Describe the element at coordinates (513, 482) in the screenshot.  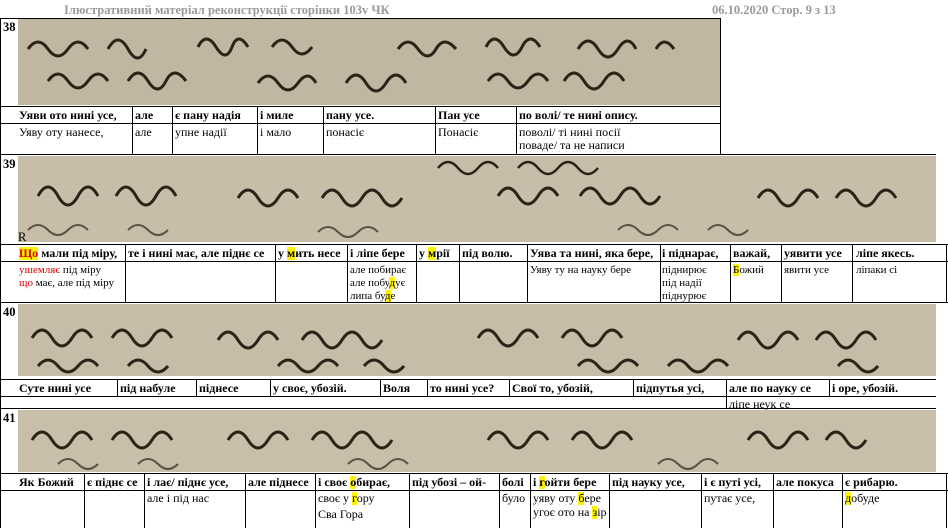
I see `transcription-cell: болі` at that location.